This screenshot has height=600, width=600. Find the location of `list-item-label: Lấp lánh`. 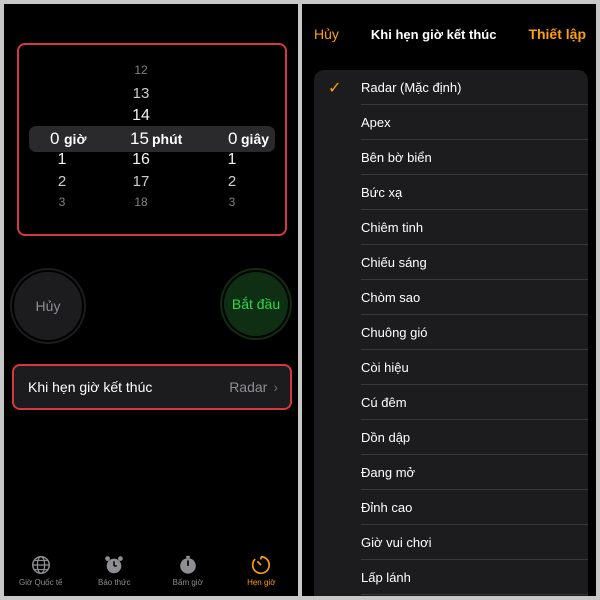

list-item-label: Lấp lánh is located at coordinates (386, 577).